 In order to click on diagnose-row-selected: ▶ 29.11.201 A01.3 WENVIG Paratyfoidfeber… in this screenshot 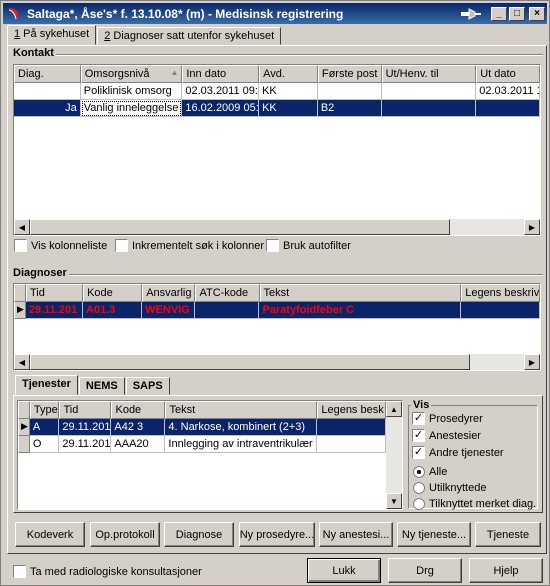, I will do `click(277, 310)`.